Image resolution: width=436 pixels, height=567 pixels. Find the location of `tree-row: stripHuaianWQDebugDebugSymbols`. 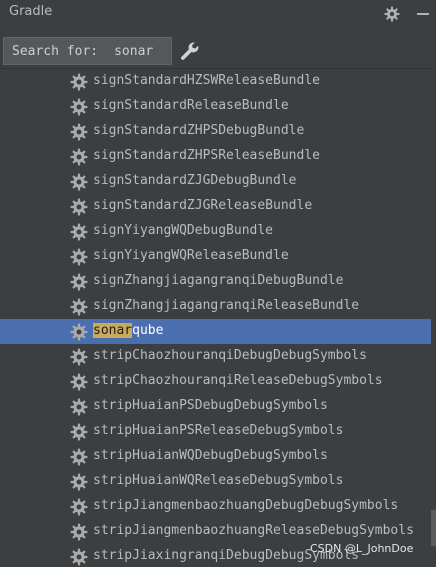

tree-row: stripHuaianWQDebugDebugSymbols is located at coordinates (215, 456).